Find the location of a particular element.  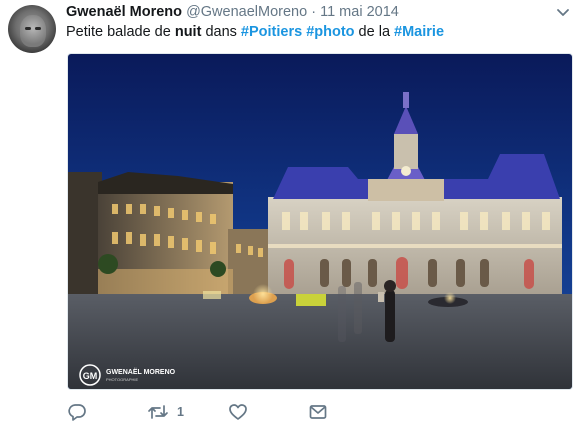

retweet-button: 1 is located at coordinates (165, 412).